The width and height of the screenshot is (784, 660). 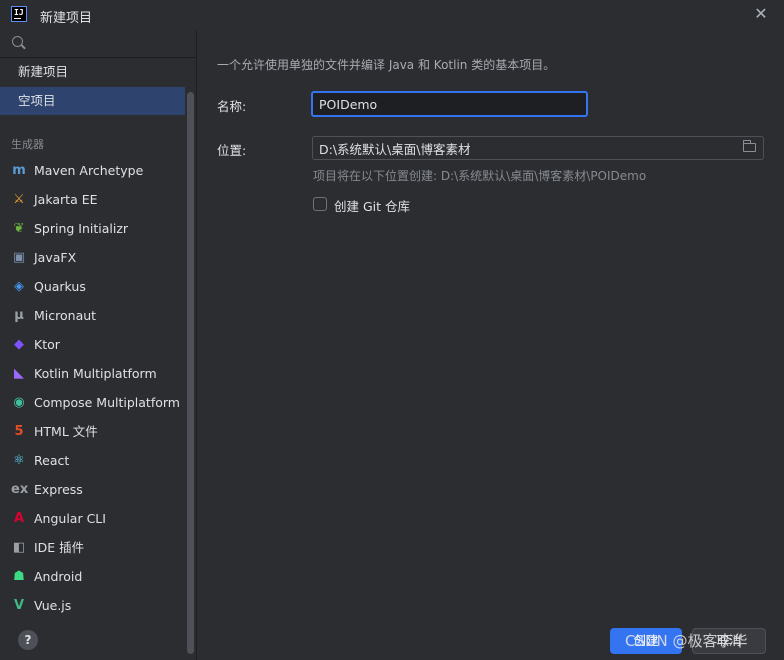 What do you see at coordinates (92, 257) in the screenshot?
I see `sidebar-item-generator: ▣ JavaFX` at bounding box center [92, 257].